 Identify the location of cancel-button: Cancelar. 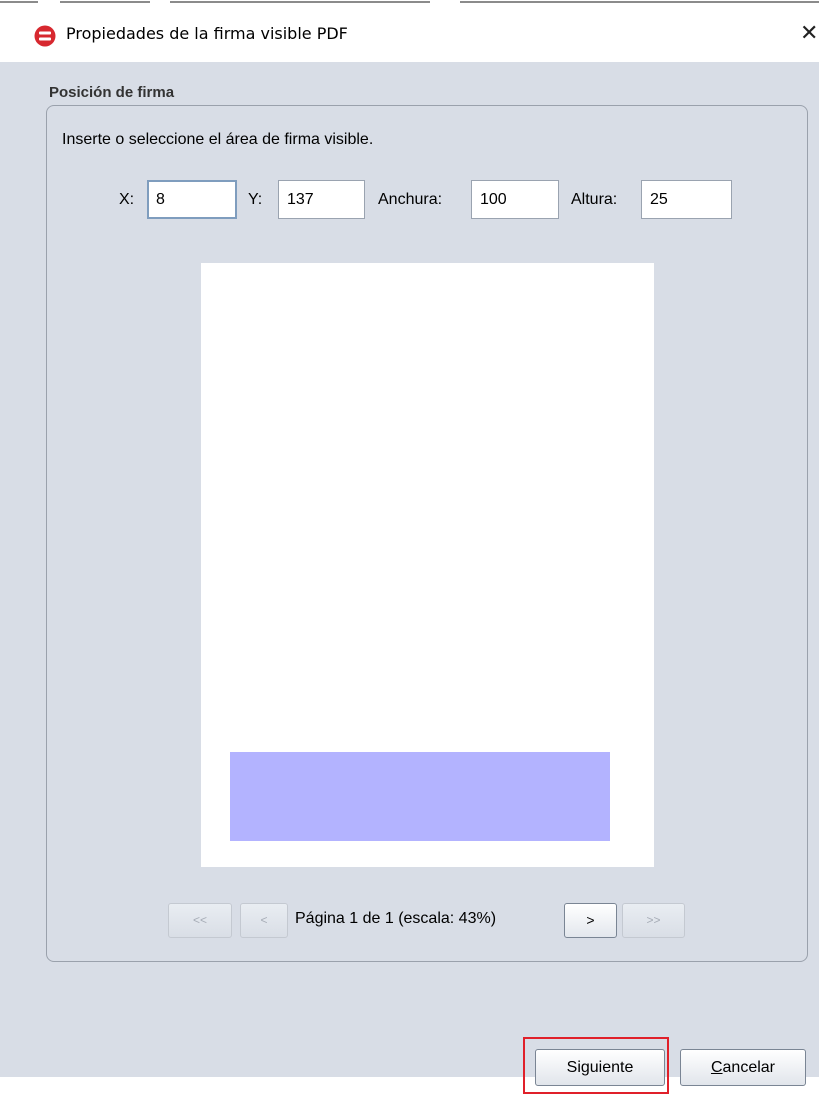
(743, 1067).